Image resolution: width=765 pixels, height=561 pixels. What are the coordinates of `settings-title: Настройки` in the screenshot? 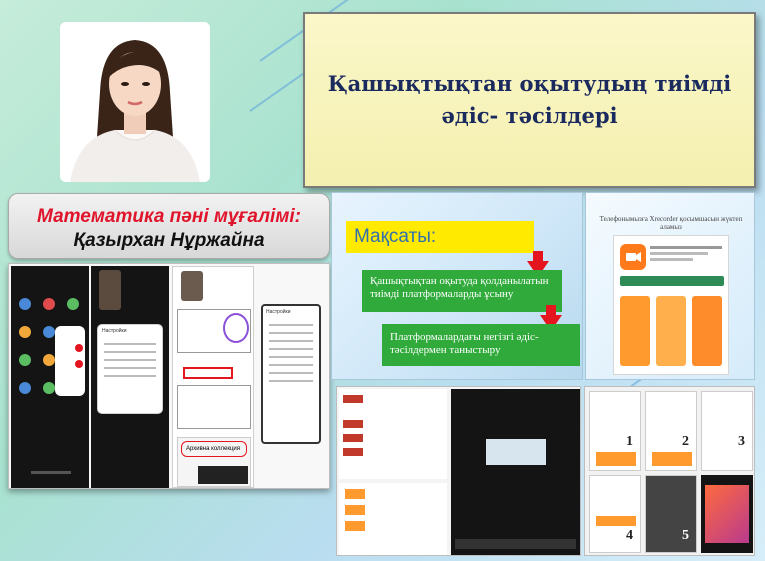 It's located at (114, 331).